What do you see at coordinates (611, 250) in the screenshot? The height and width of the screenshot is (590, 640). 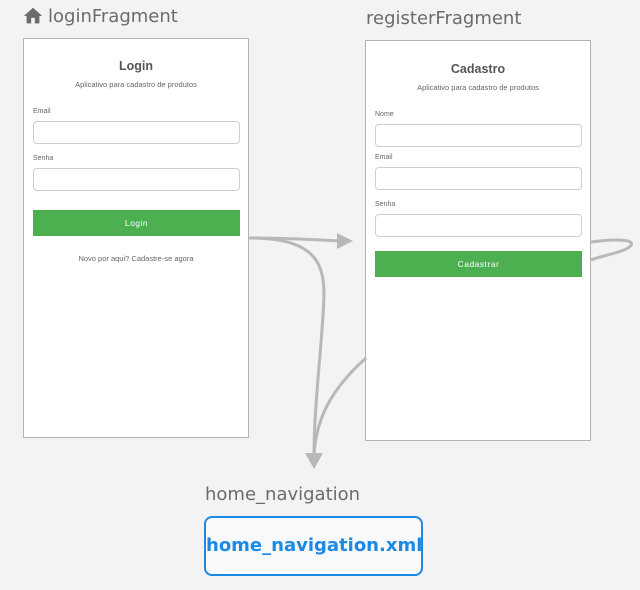 I see `action-register-self-loop` at bounding box center [611, 250].